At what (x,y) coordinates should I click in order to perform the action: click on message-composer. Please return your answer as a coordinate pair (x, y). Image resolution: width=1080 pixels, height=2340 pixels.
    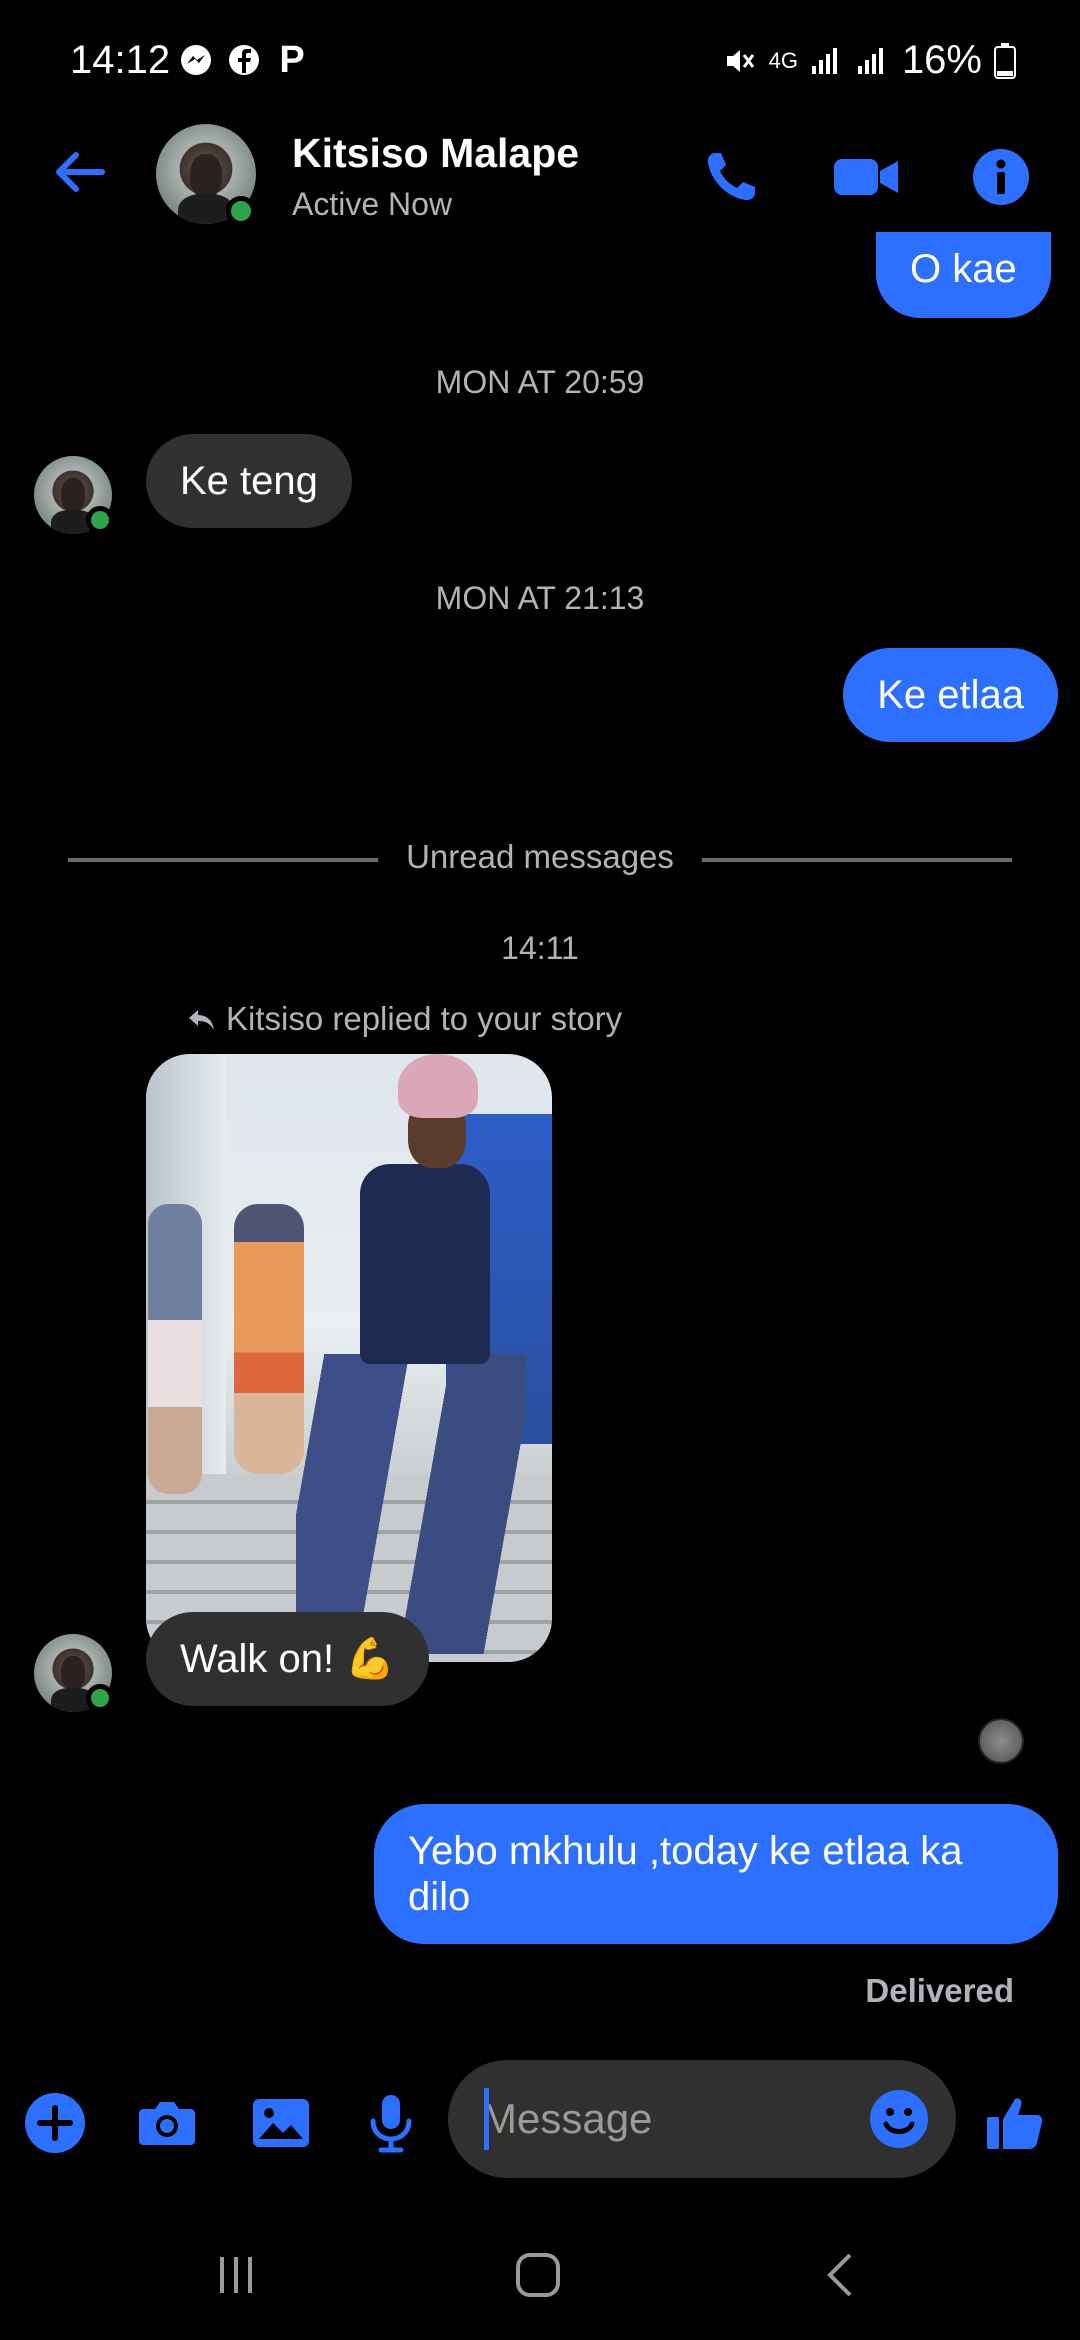
    Looking at the image, I should click on (540, 2120).